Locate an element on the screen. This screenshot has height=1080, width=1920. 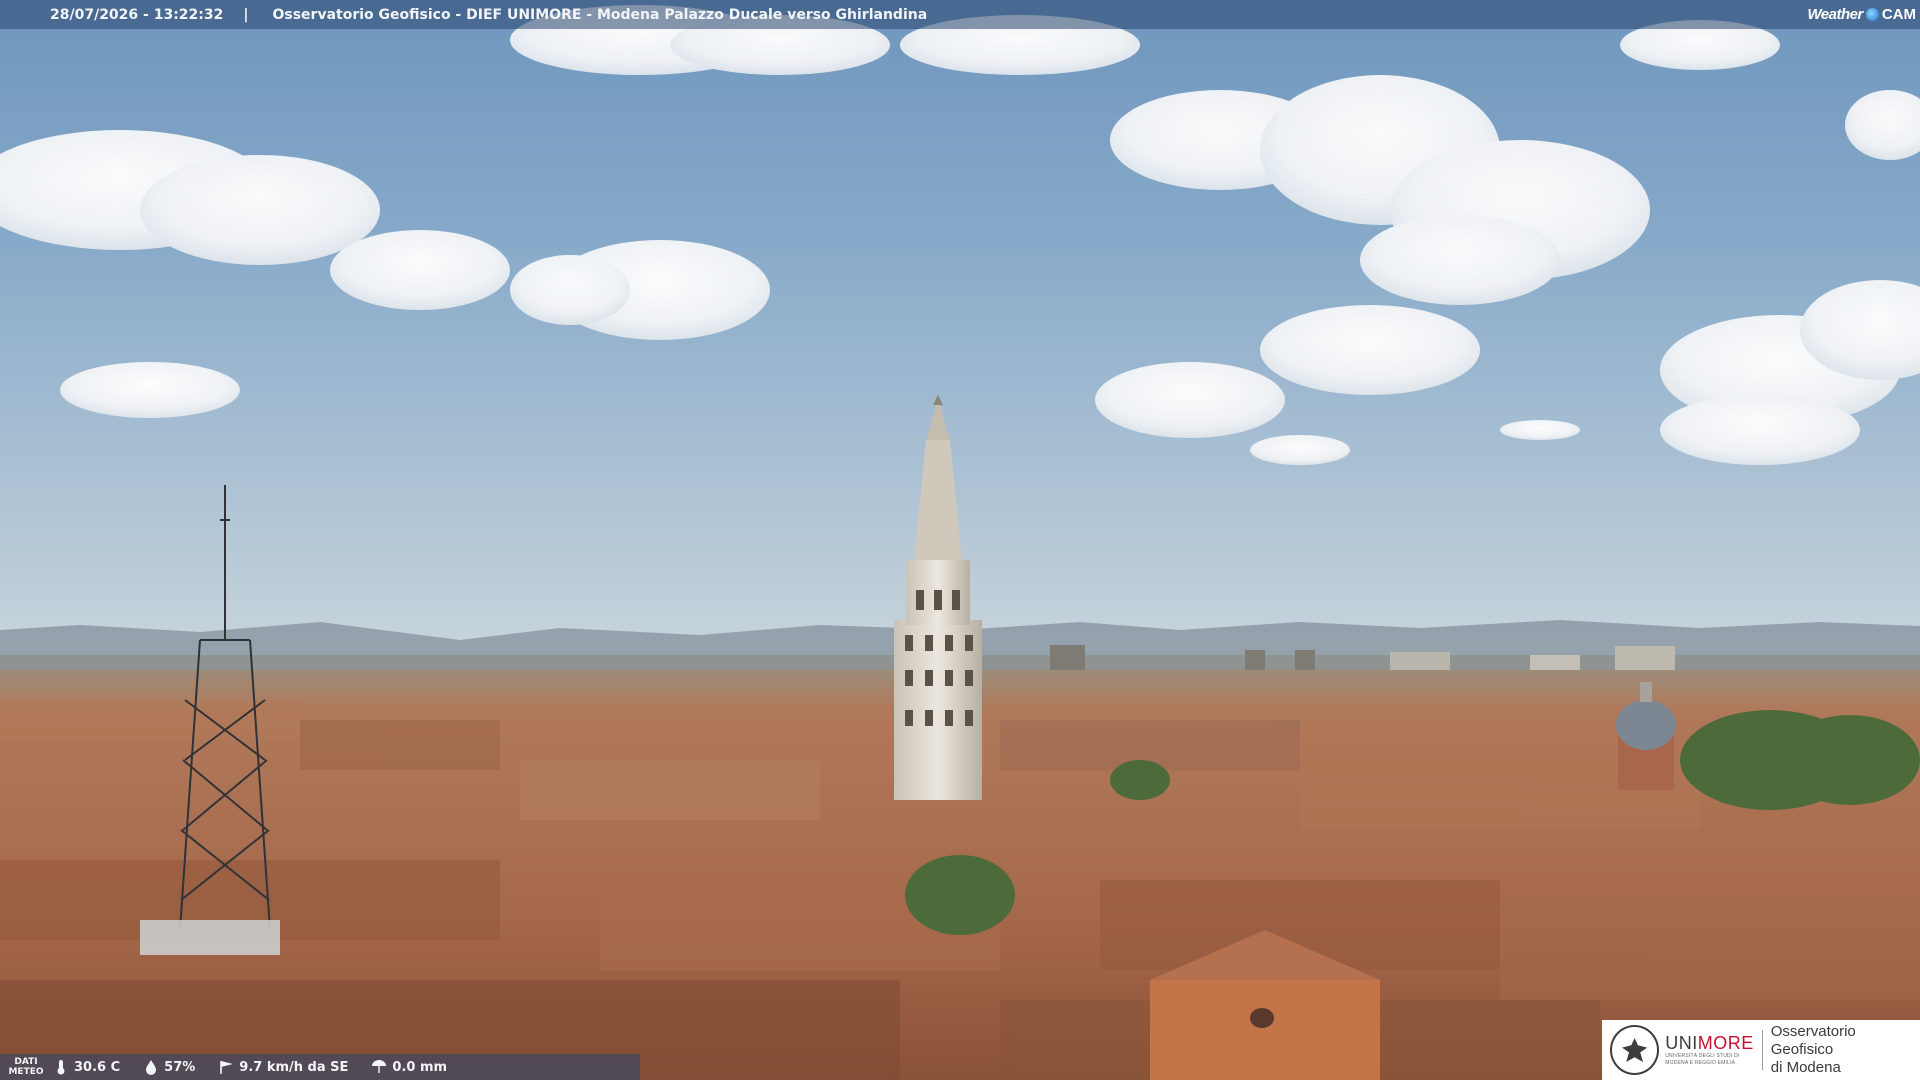
wind-reading: 9.7 km/h da SE is located at coordinates (282, 1067).